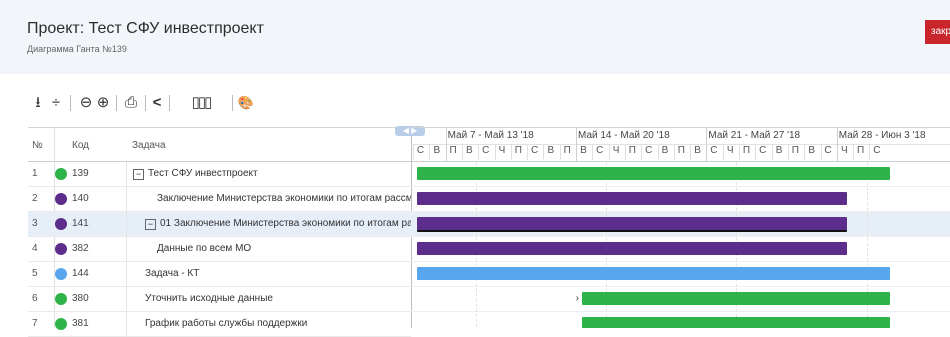 This screenshot has height=337, width=950. I want to click on column-header-number: №, so click(37, 145).